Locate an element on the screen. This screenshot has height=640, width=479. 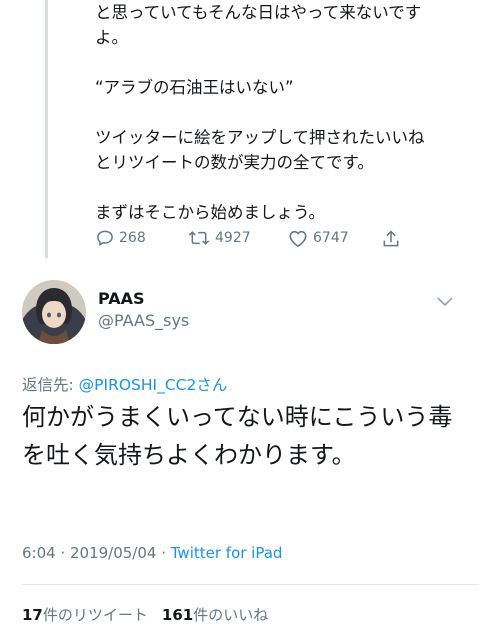
retweets-stat: 17件のリツイート is located at coordinates (85, 615).